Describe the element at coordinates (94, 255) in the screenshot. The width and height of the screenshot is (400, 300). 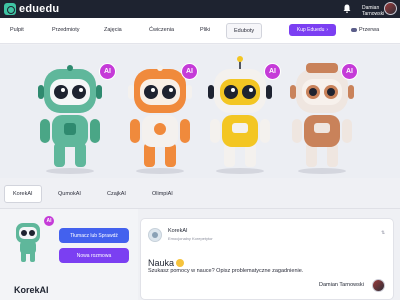
I see `new-conversation-button: Nowa rozmowa` at that location.